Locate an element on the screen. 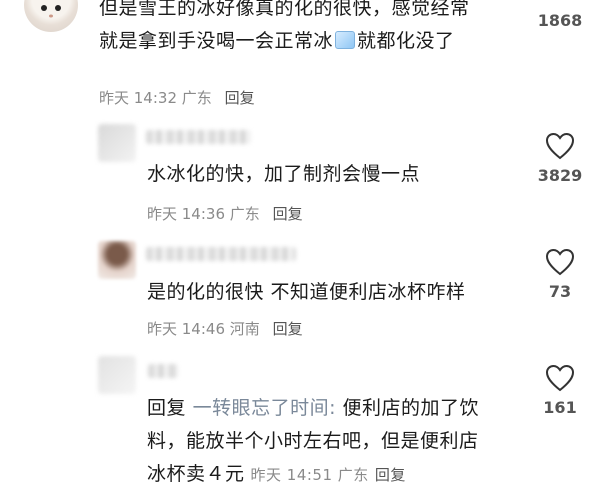  timestamp: 昨天 14:51 is located at coordinates (291, 475).